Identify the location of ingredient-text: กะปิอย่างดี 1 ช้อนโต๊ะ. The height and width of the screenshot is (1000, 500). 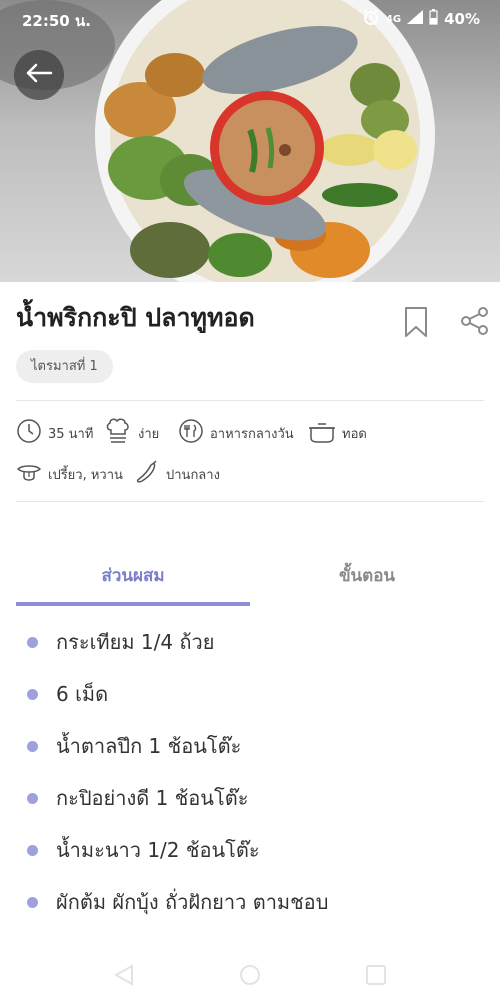
(152, 798).